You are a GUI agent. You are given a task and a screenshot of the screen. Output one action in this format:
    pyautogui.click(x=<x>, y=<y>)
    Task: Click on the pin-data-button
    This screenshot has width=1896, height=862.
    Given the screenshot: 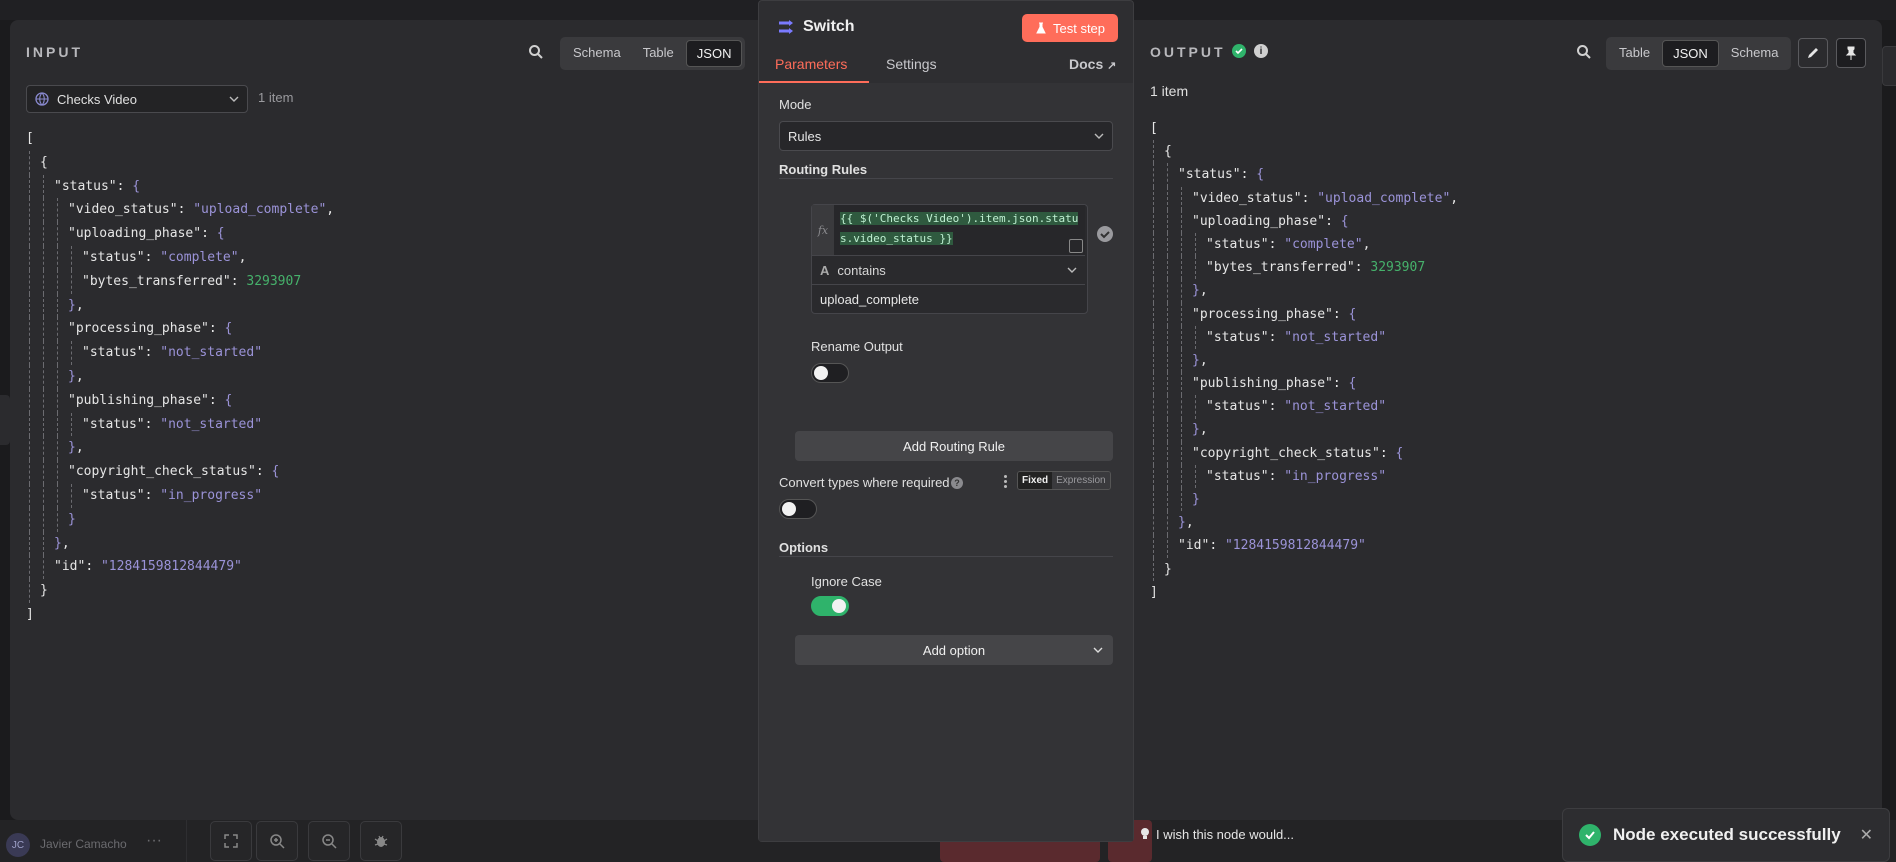 What is the action you would take?
    pyautogui.click(x=1851, y=53)
    